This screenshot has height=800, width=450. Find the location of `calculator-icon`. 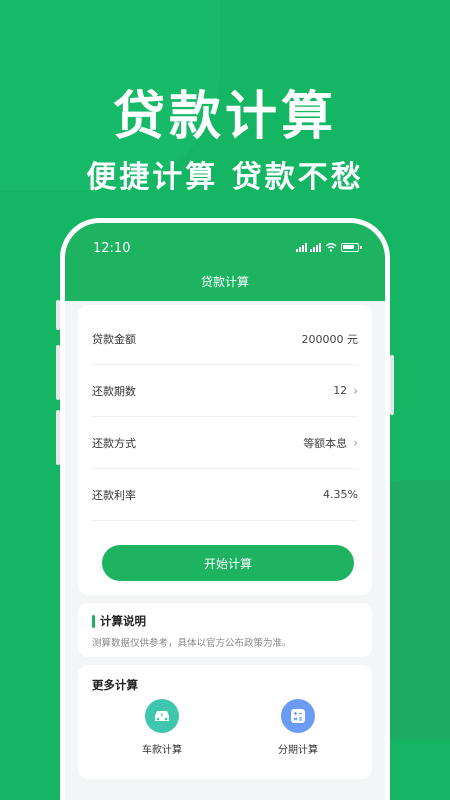

calculator-icon is located at coordinates (298, 716).